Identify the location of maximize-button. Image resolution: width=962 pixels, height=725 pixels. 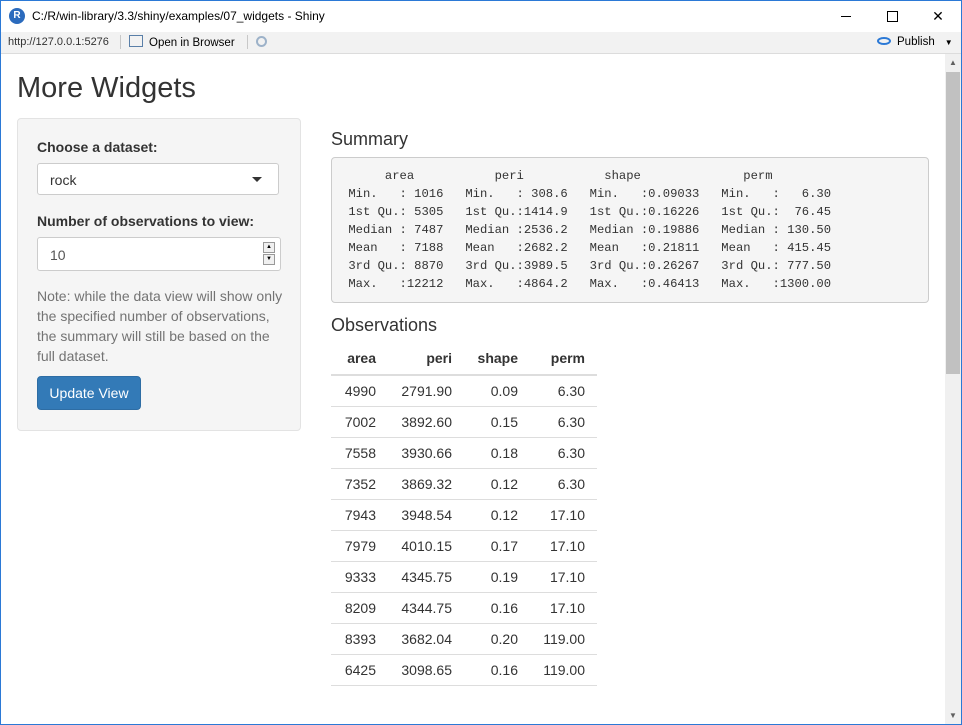
(892, 16).